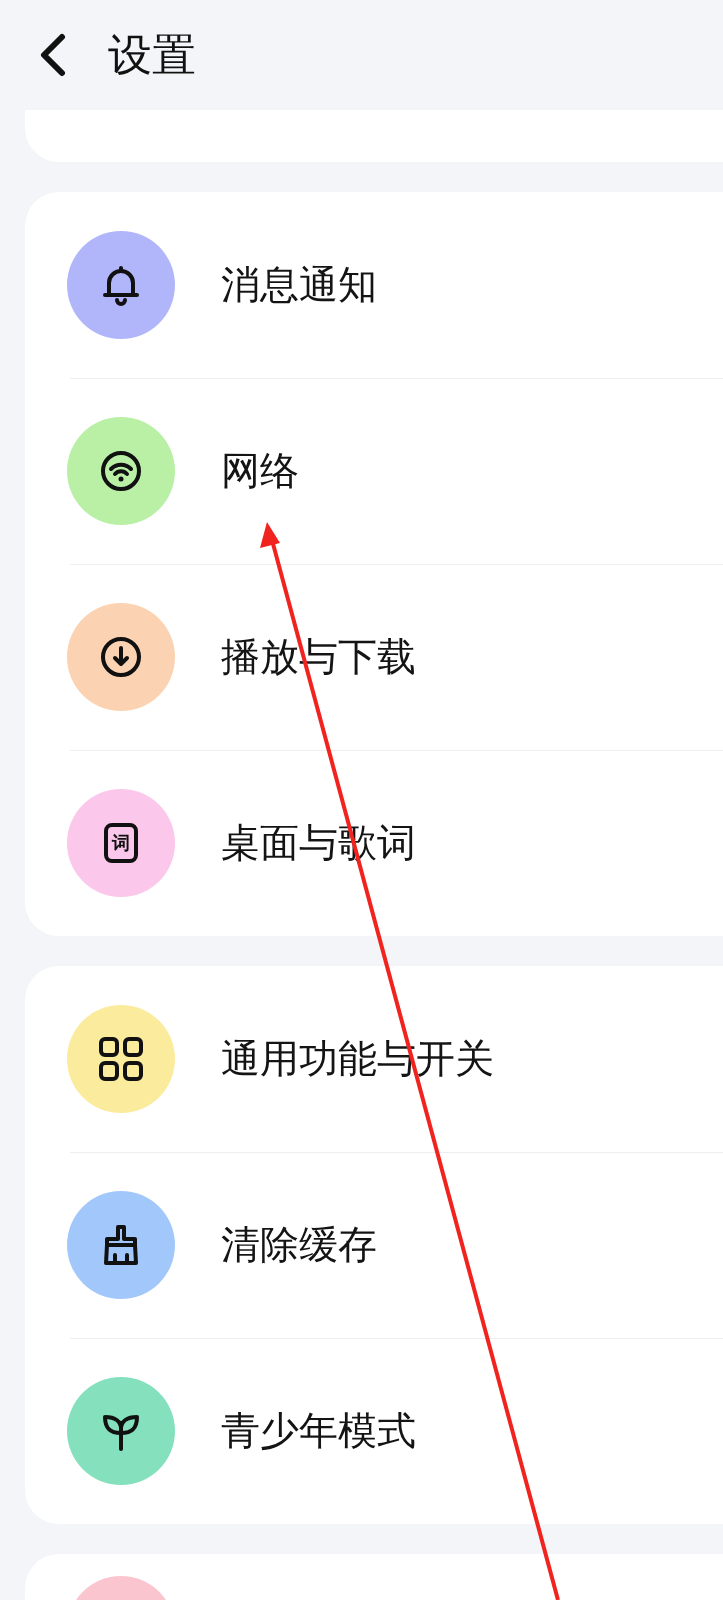 Image resolution: width=723 pixels, height=1600 pixels. What do you see at coordinates (121, 657) in the screenshot?
I see `download-icon` at bounding box center [121, 657].